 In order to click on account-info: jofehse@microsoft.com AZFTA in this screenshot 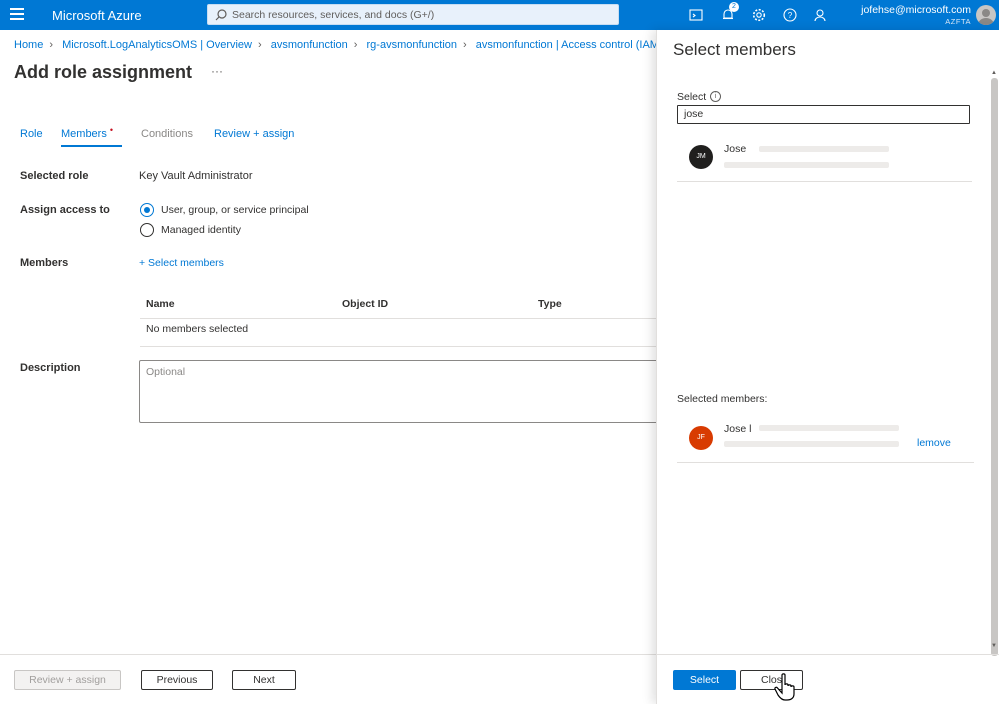, I will do `click(916, 15)`.